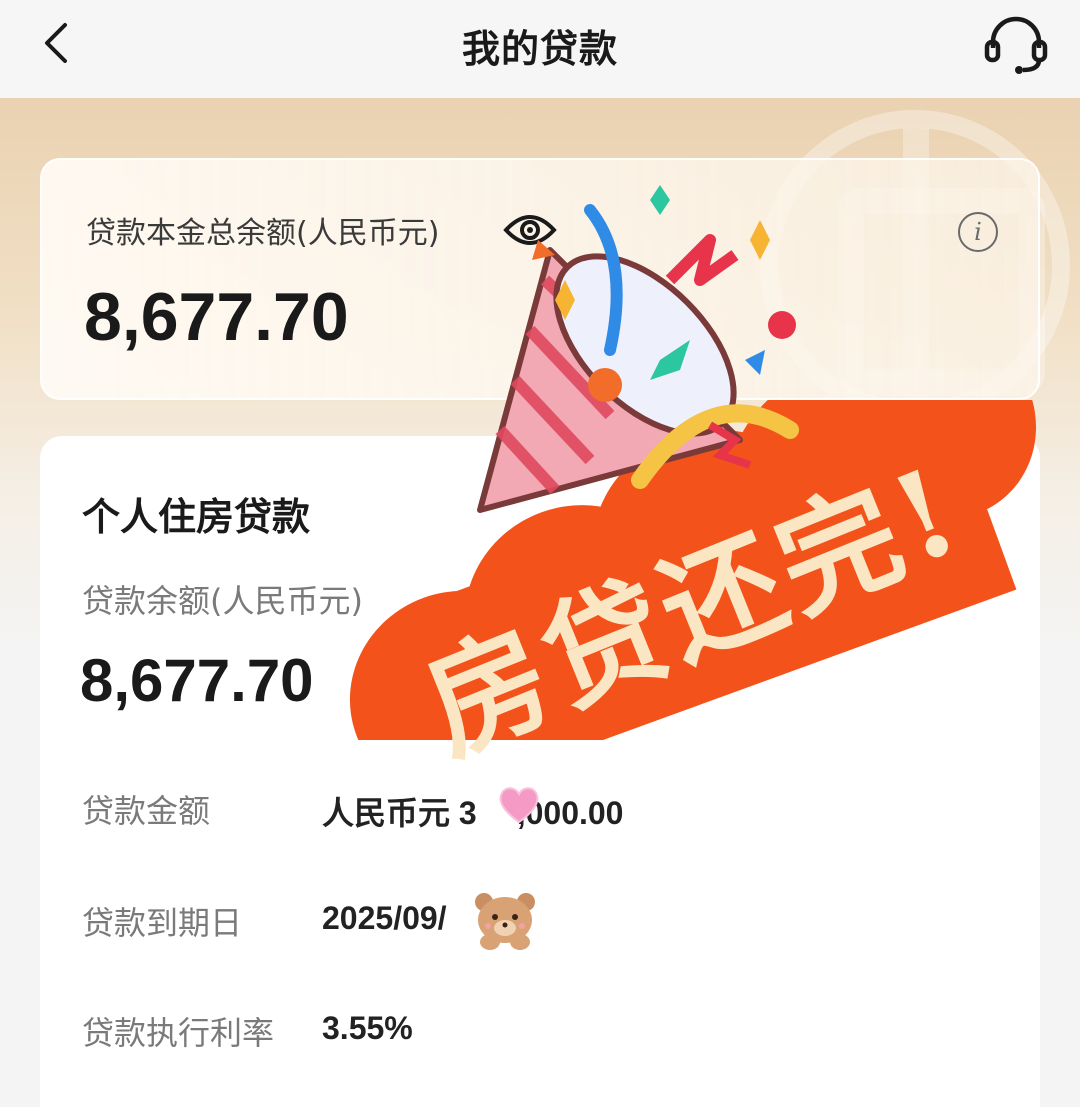 This screenshot has width=1080, height=1107. Describe the element at coordinates (384, 918) in the screenshot. I see `maturity-date-value: 2025/09/` at that location.